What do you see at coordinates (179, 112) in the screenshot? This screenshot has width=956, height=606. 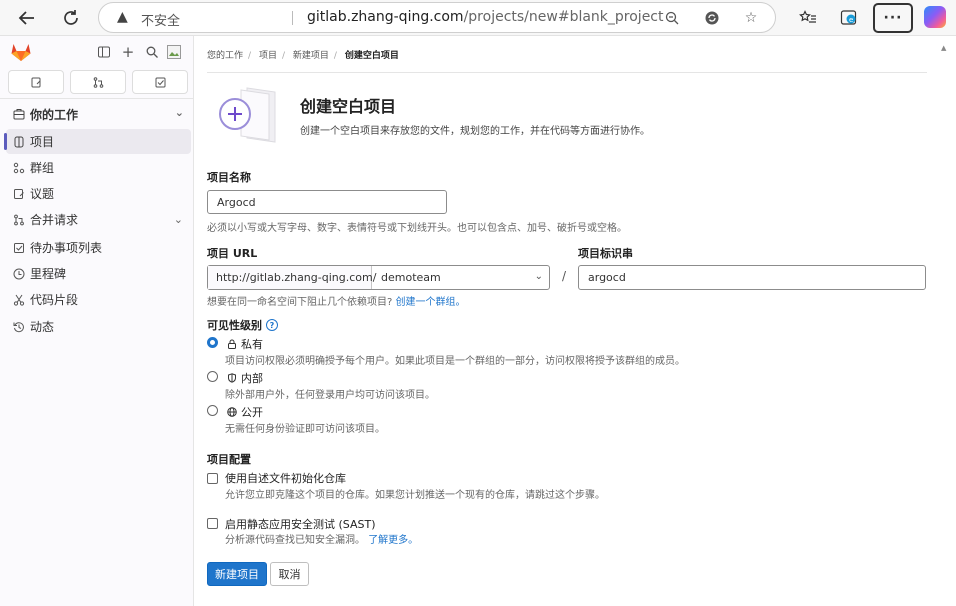 I see `chevron-up-icon: ⌄` at bounding box center [179, 112].